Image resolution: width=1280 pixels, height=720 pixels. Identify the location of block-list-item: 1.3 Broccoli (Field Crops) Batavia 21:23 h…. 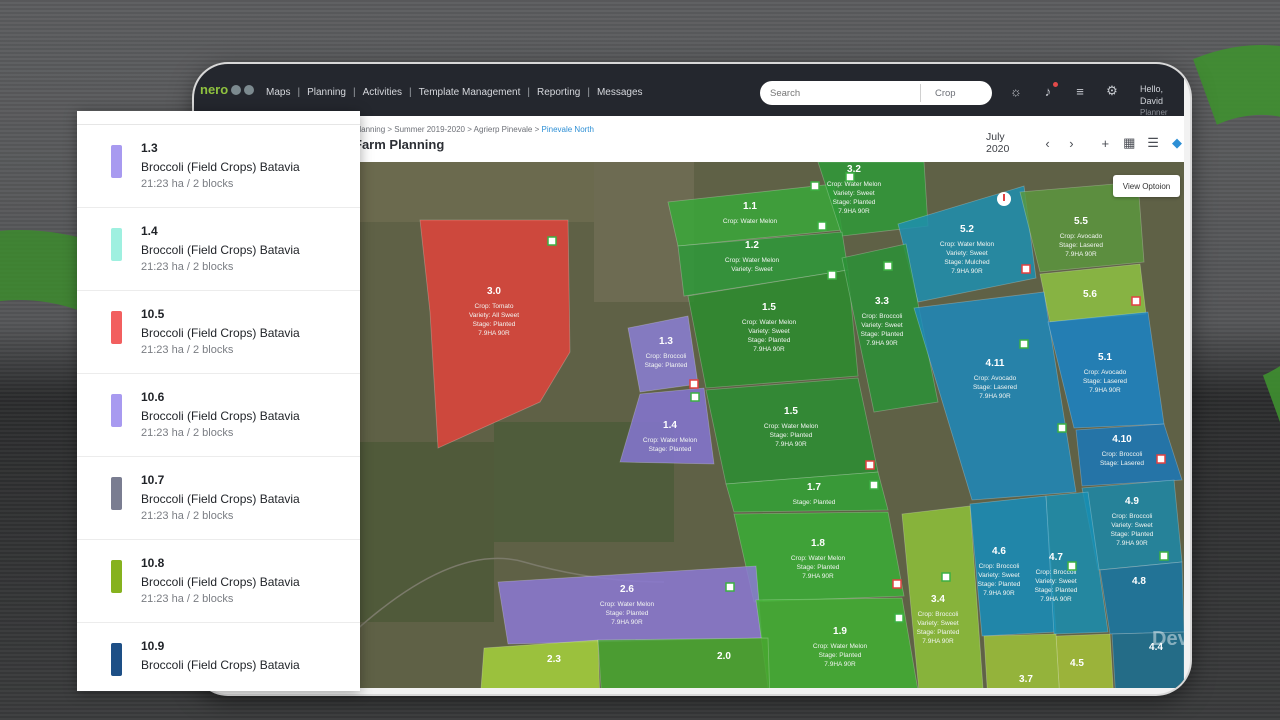
(218, 166).